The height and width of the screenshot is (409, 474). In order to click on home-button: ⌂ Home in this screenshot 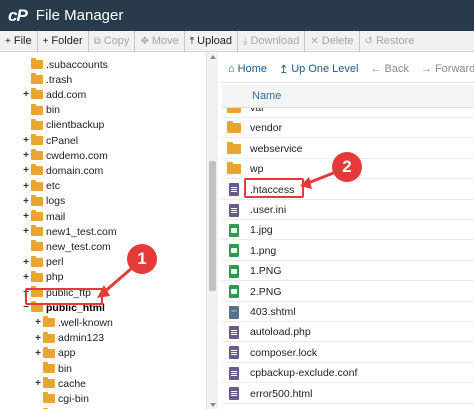, I will do `click(247, 69)`.